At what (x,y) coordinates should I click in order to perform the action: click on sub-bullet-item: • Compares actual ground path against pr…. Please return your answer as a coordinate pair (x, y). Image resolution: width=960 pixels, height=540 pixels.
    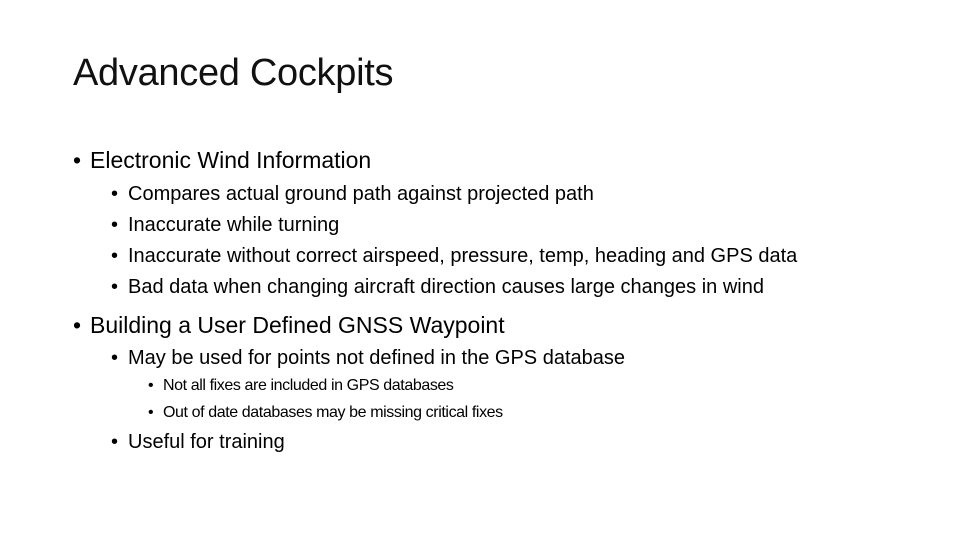
    Looking at the image, I should click on (352, 194).